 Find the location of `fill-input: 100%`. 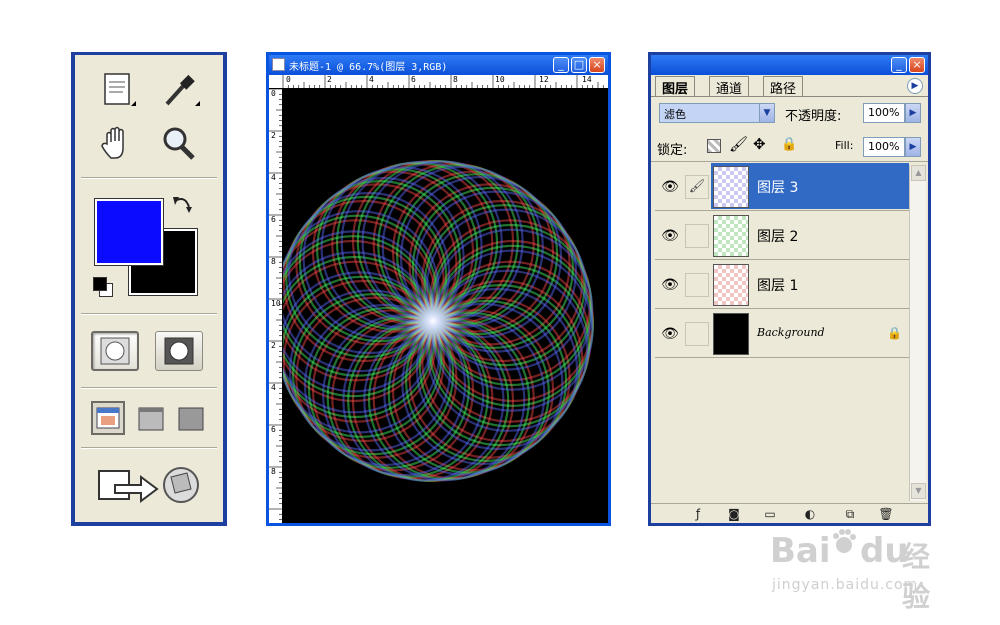

fill-input: 100% is located at coordinates (884, 147).